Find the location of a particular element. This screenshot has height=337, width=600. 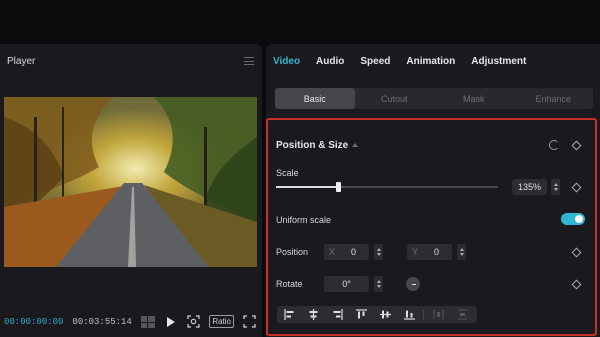

x-value: 0 is located at coordinates (354, 252).